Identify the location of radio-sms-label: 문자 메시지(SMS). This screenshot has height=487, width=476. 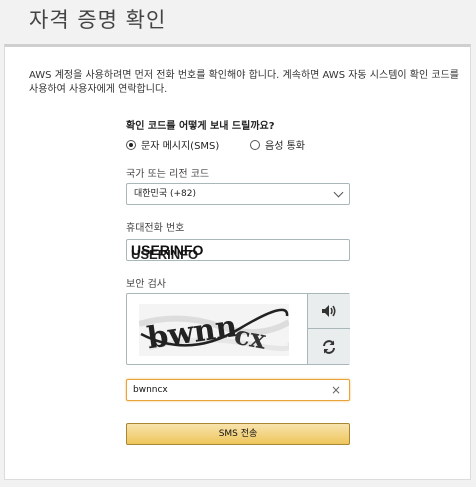
(180, 146).